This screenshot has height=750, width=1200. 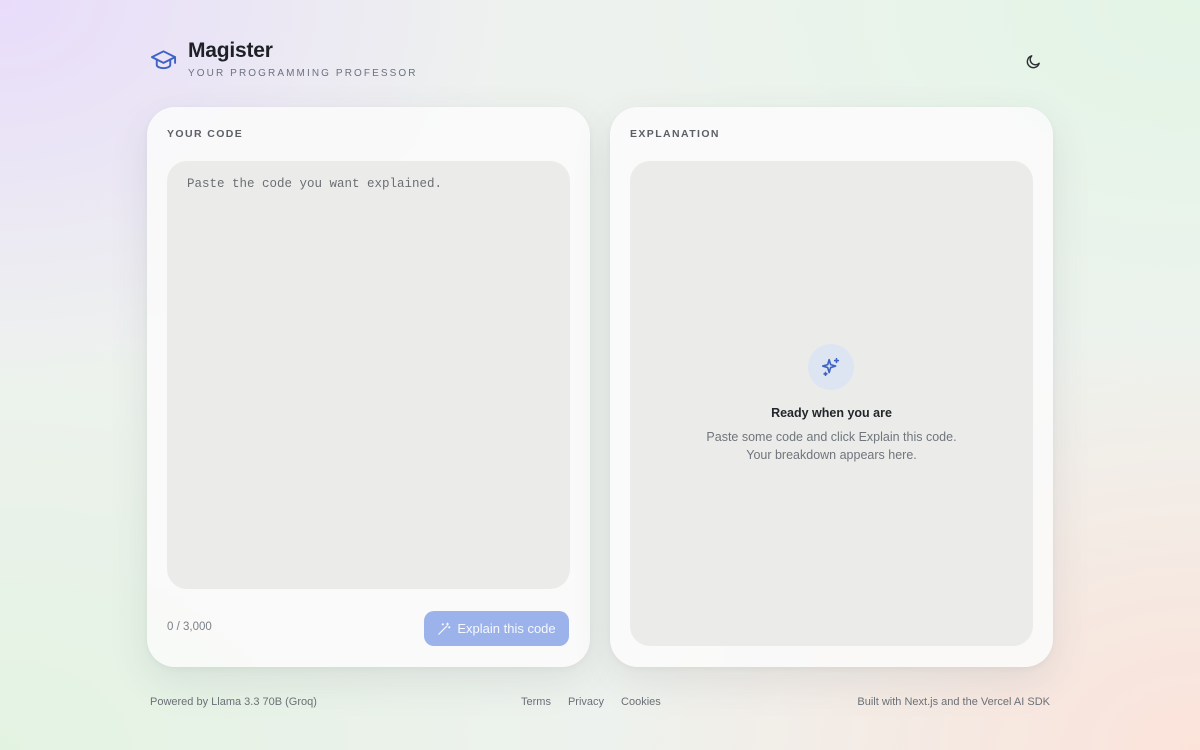 What do you see at coordinates (536, 702) in the screenshot?
I see `terms-link: Terms` at bounding box center [536, 702].